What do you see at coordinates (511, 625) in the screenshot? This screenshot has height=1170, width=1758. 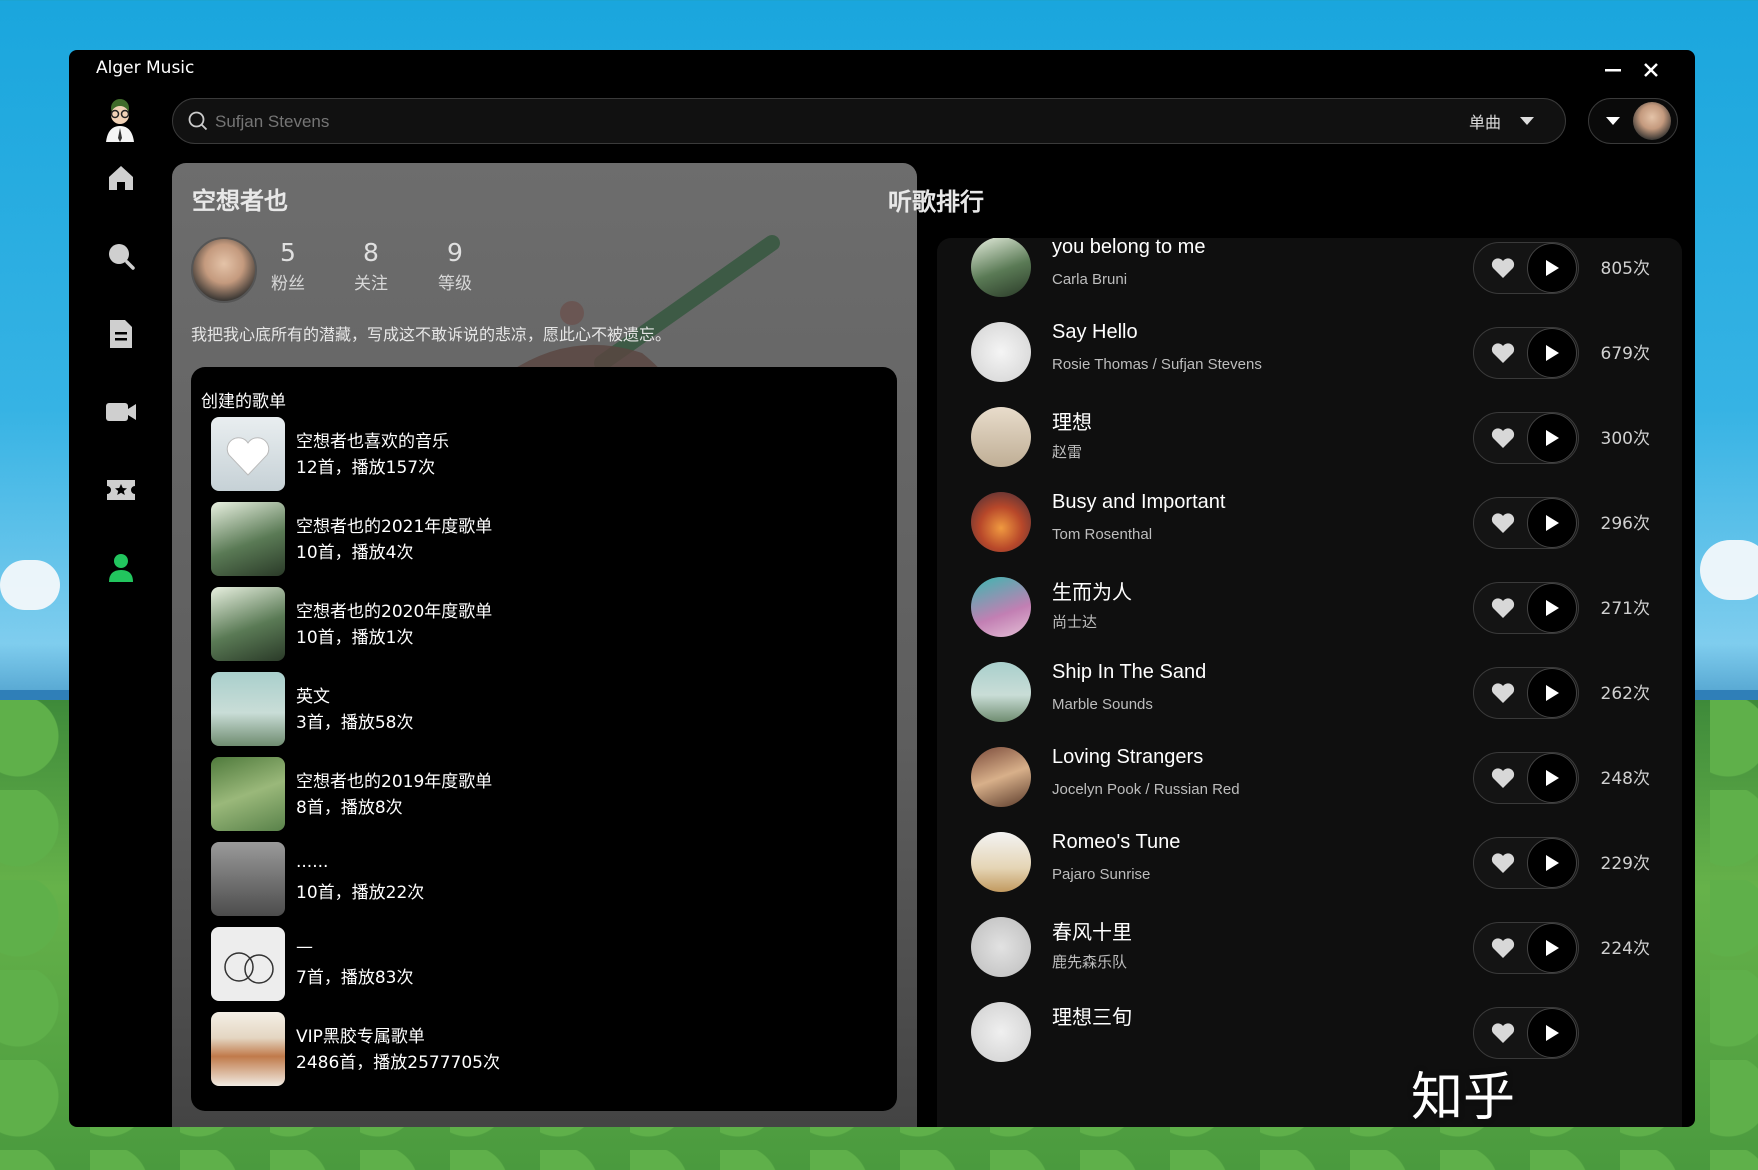 I see `playlist-item: 空想者也的2020年度歌单 10首，播放1次` at bounding box center [511, 625].